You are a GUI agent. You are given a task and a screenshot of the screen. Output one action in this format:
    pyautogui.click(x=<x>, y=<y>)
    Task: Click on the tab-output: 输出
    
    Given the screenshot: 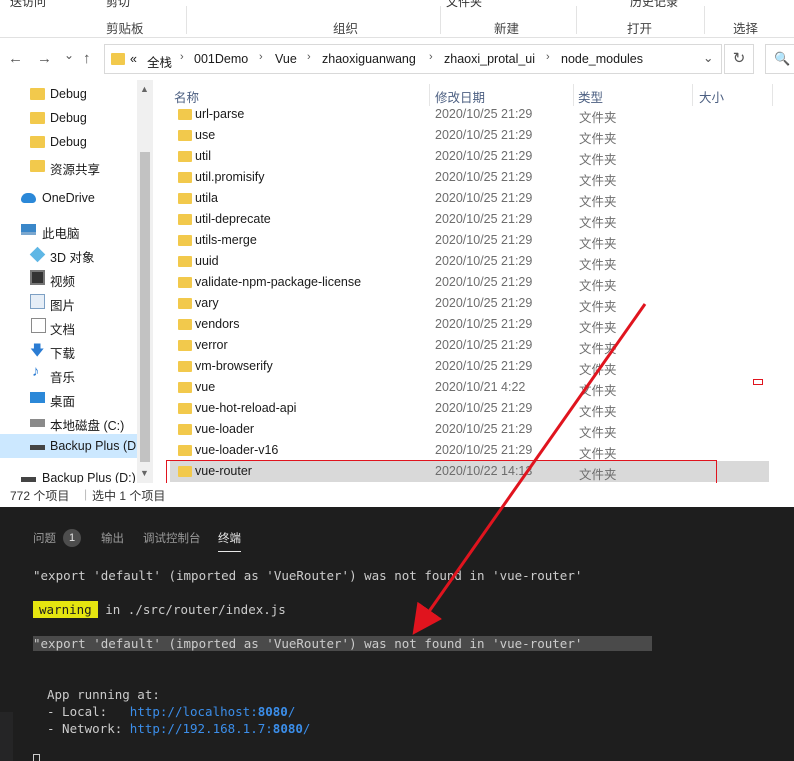 What is the action you would take?
    pyautogui.click(x=112, y=538)
    